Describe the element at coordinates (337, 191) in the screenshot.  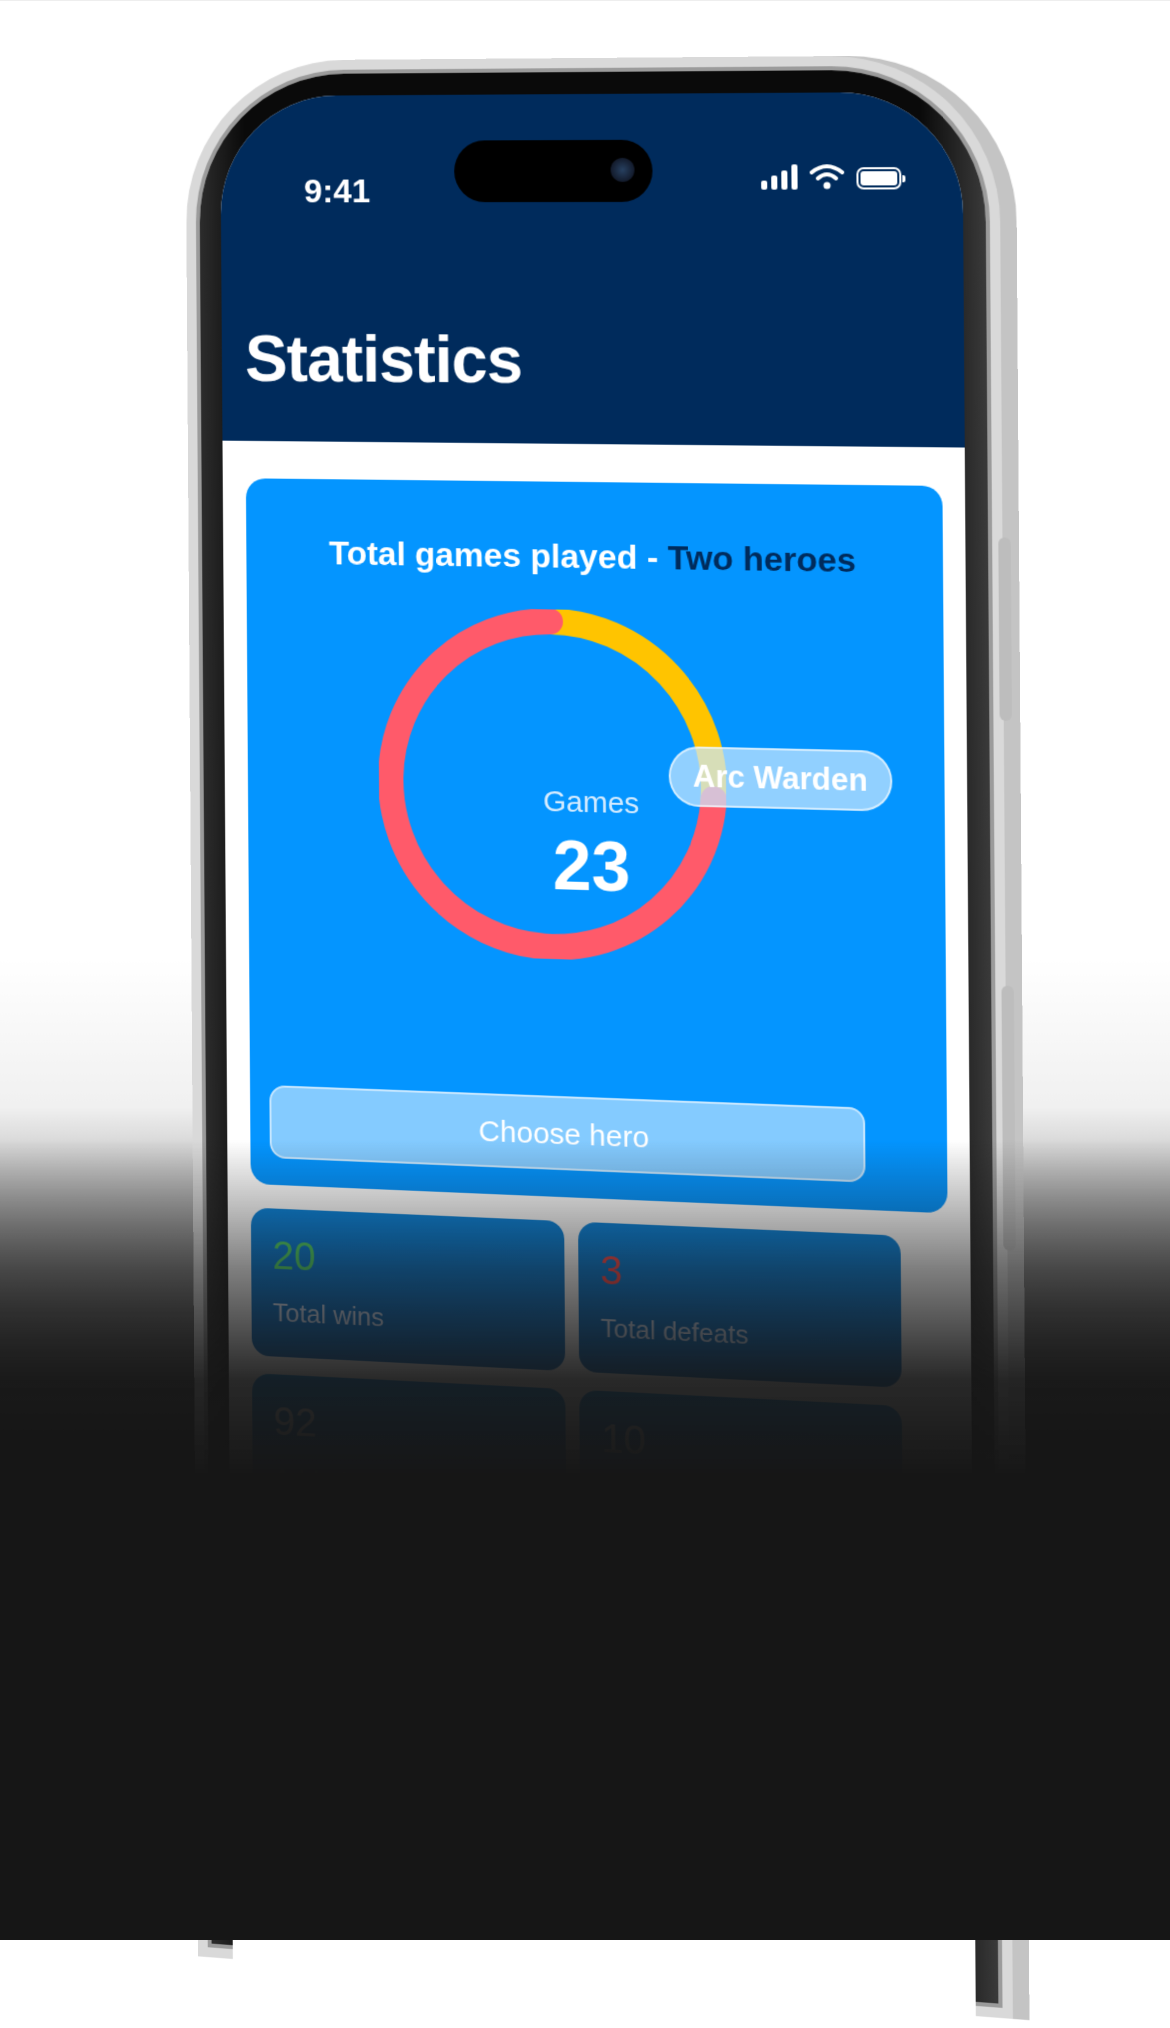
I see `status-time: 9:41` at that location.